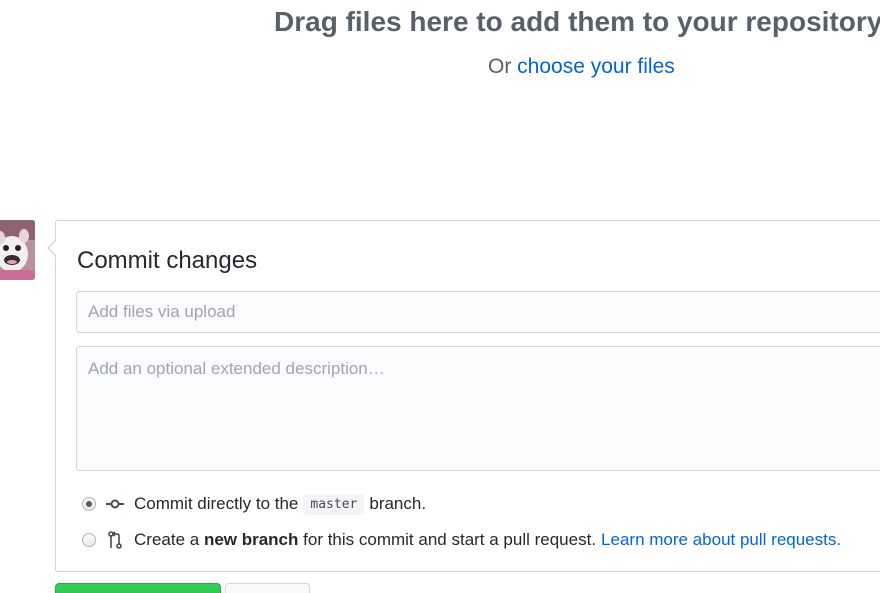  Describe the element at coordinates (721, 540) in the screenshot. I see `learn-more-pull-requests-link: Learn more about pull requests.` at that location.